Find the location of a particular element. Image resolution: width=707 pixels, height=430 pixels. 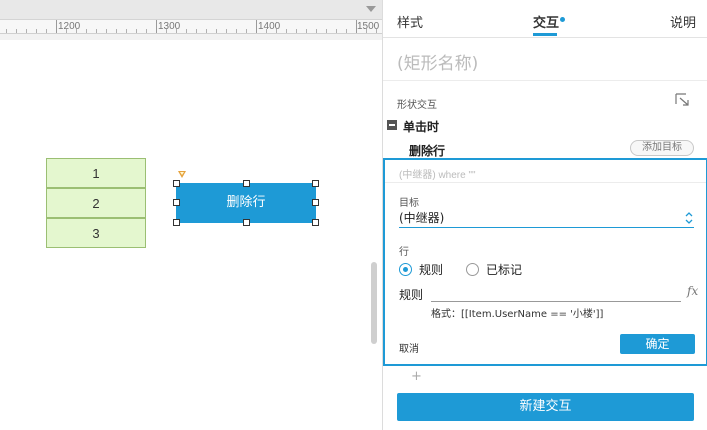

event-title: 单击时 is located at coordinates (421, 126).